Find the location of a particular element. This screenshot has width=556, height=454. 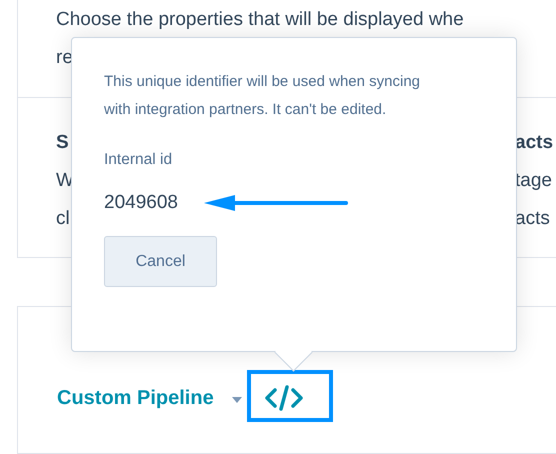

caret-icon is located at coordinates (237, 400).